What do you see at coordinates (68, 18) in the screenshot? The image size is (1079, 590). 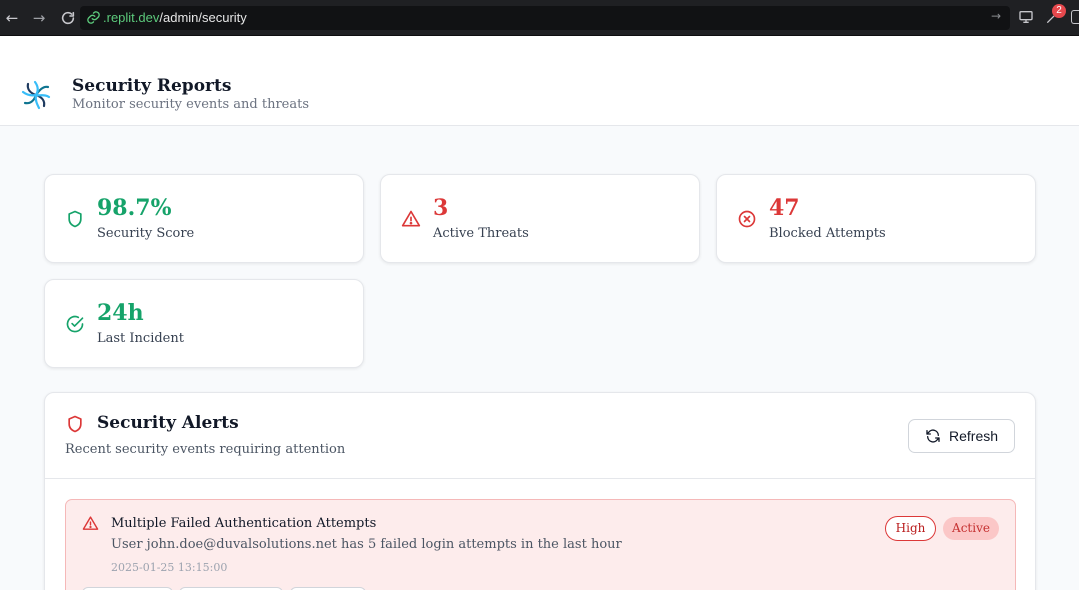 I see `reload-icon` at bounding box center [68, 18].